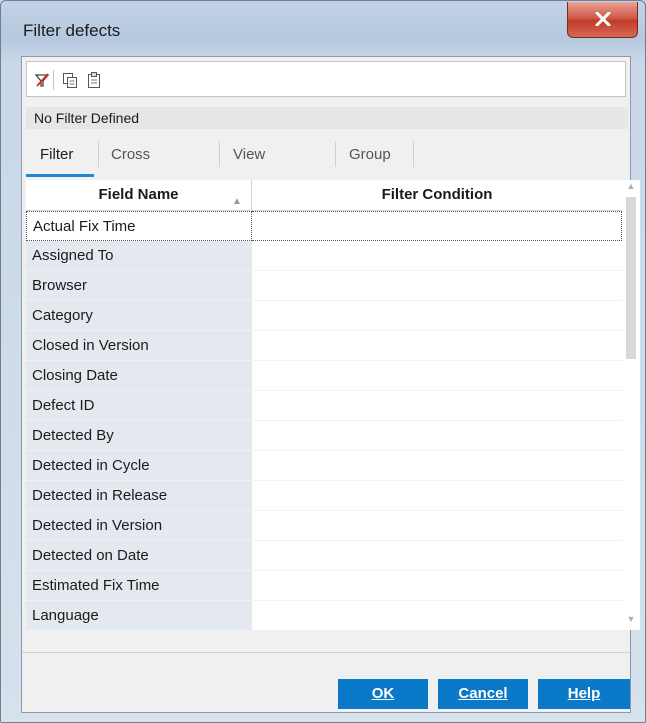  I want to click on table-row: Estimated Fix Time, so click(324, 586).